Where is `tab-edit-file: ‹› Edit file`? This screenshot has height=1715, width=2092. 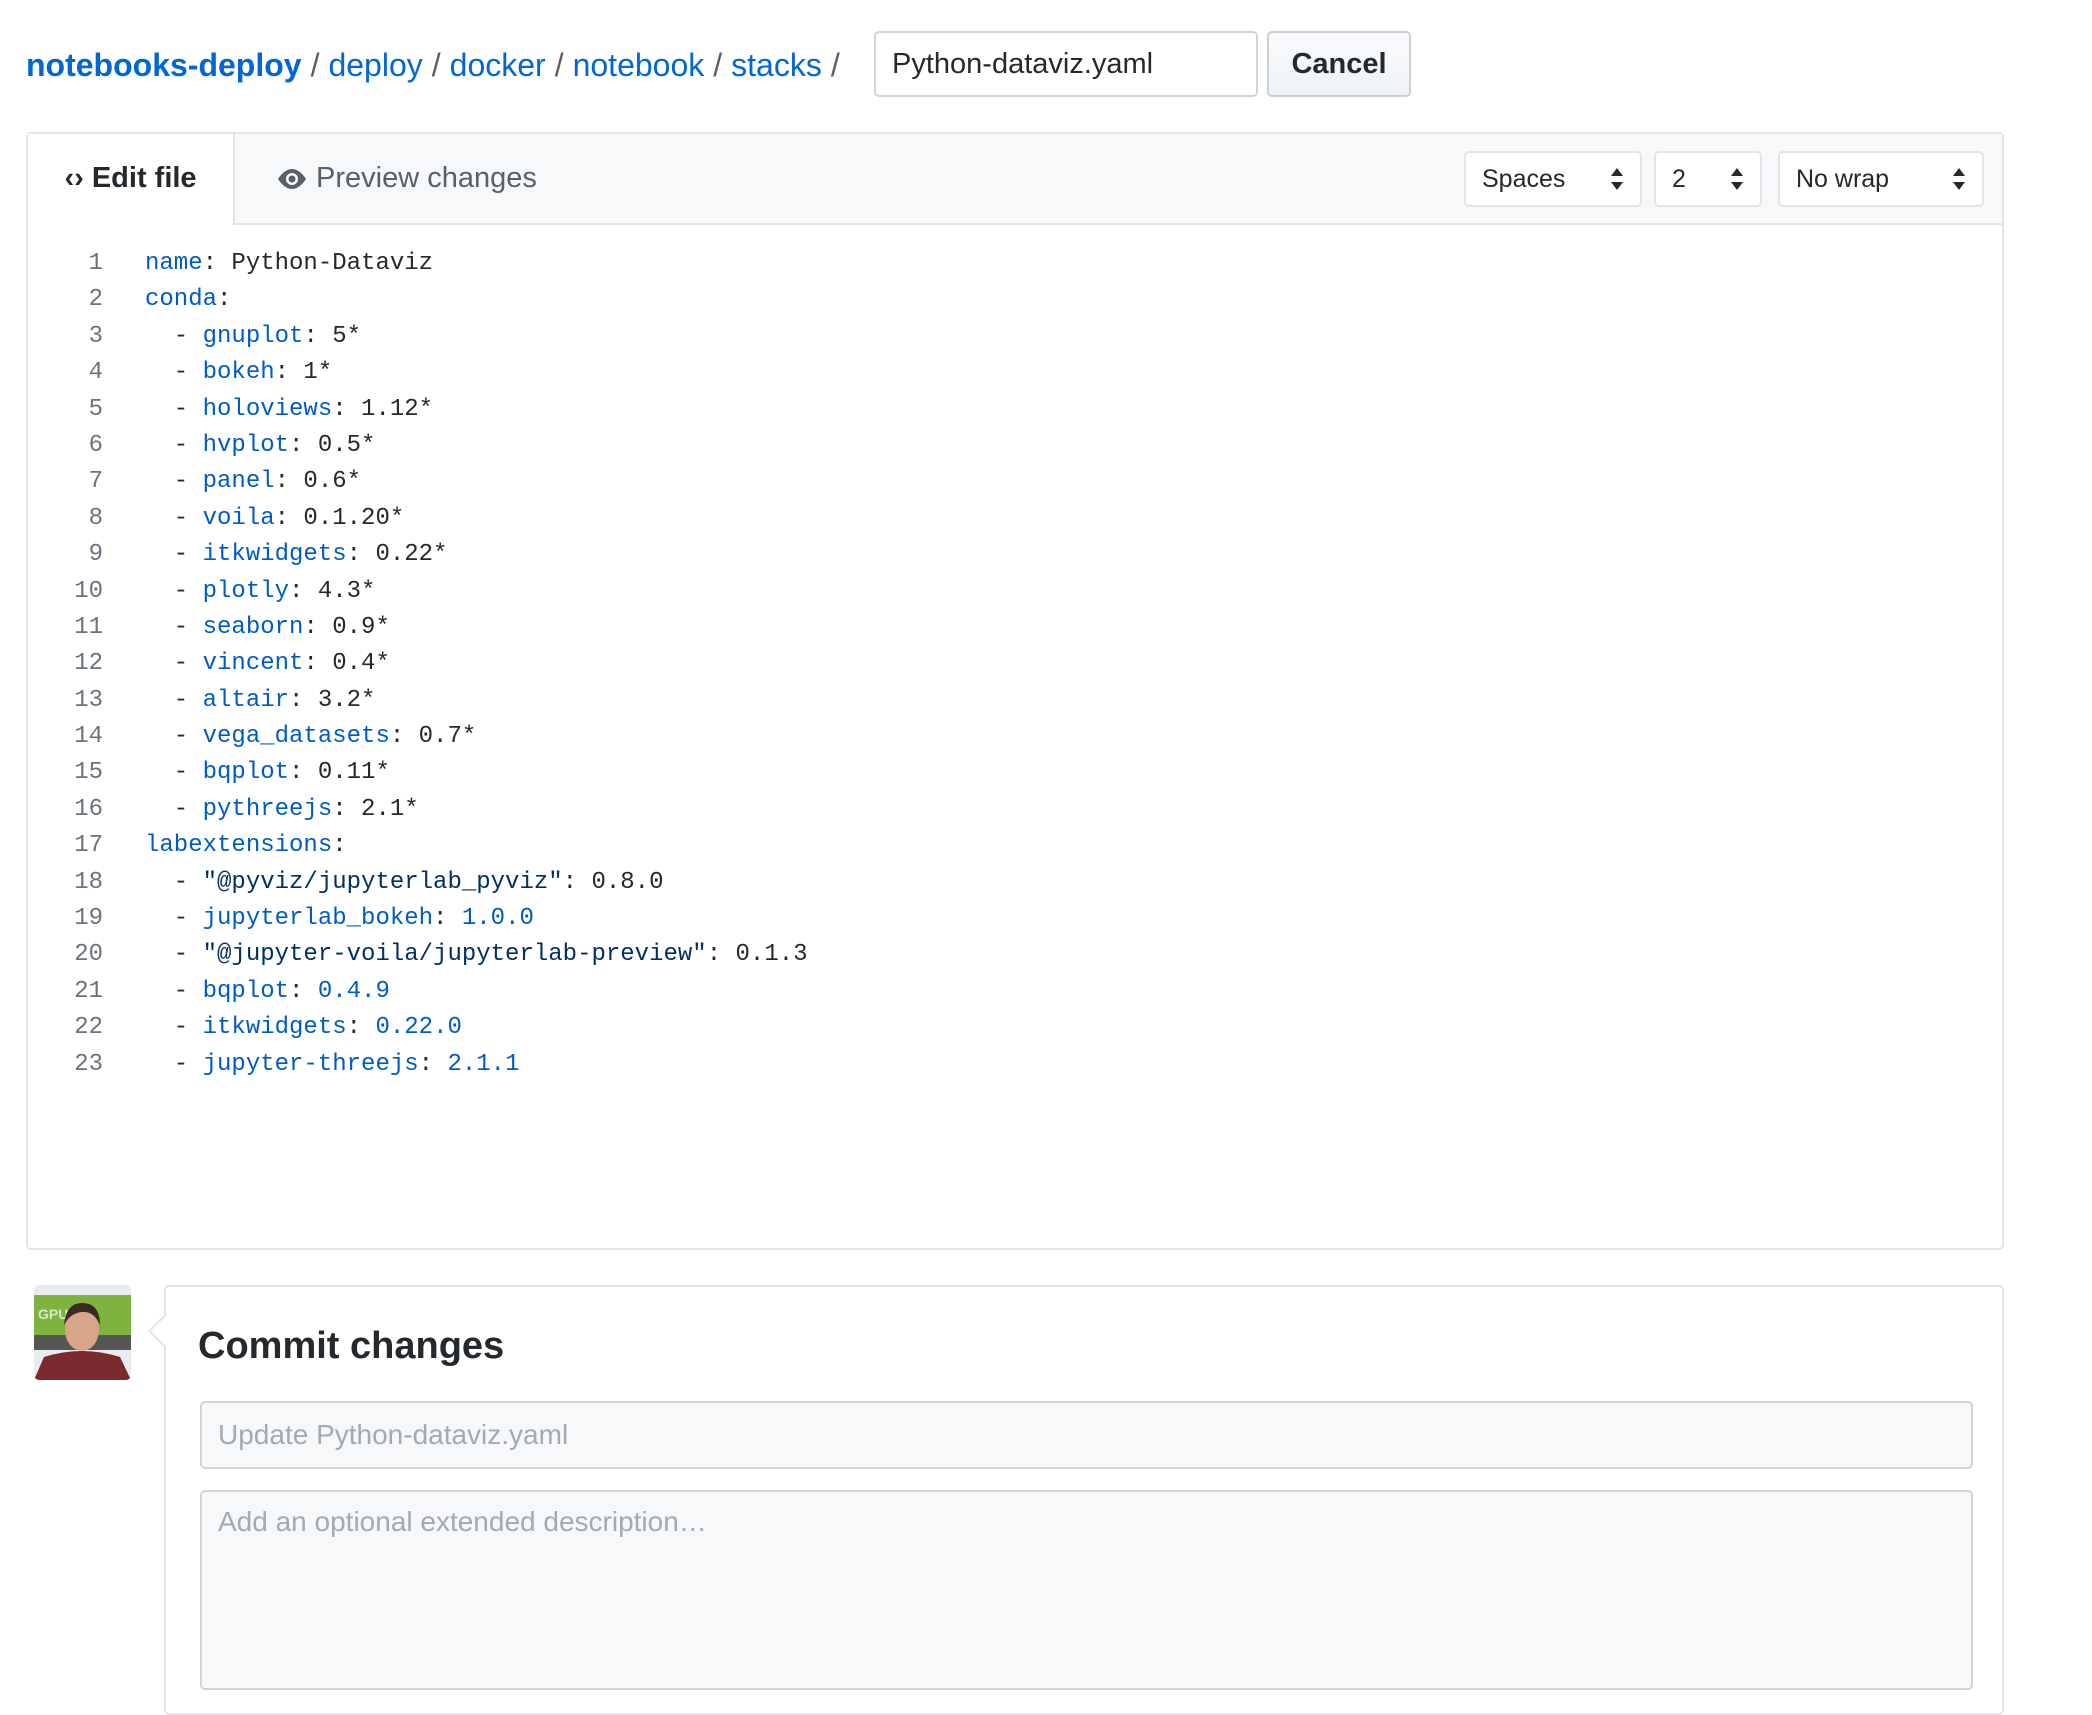 tab-edit-file: ‹› Edit file is located at coordinates (131, 179).